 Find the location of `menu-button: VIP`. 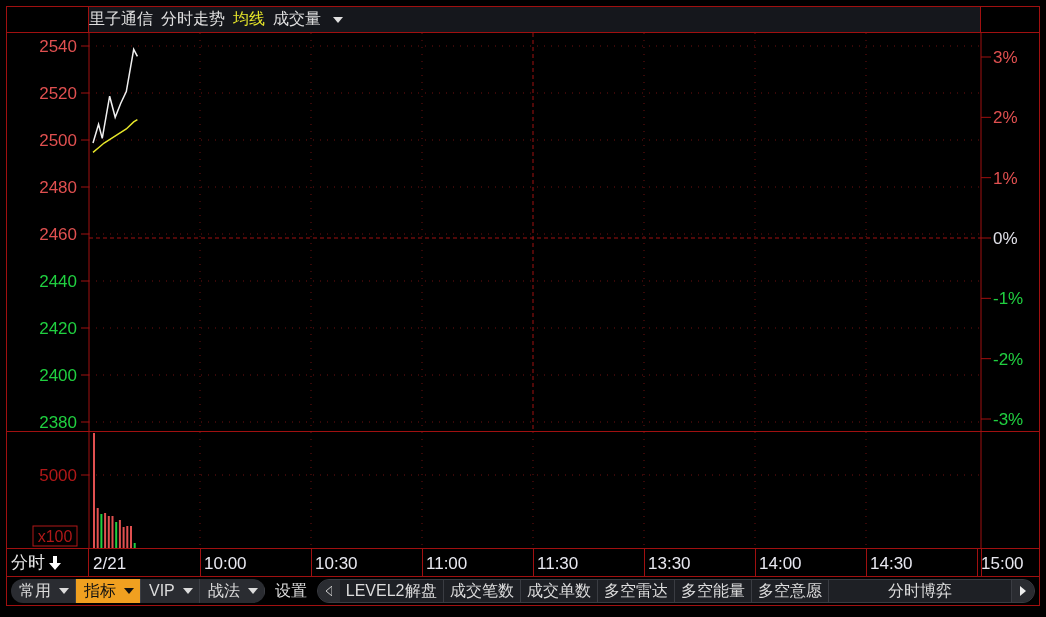

menu-button: VIP is located at coordinates (170, 591).